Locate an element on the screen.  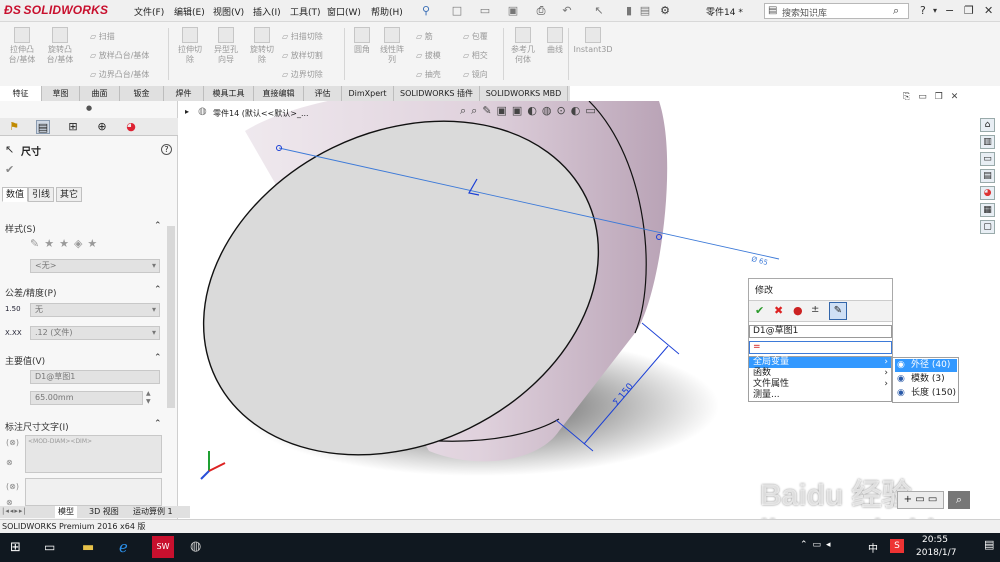
new-document-icon: □ is located at coordinates (457, 10).